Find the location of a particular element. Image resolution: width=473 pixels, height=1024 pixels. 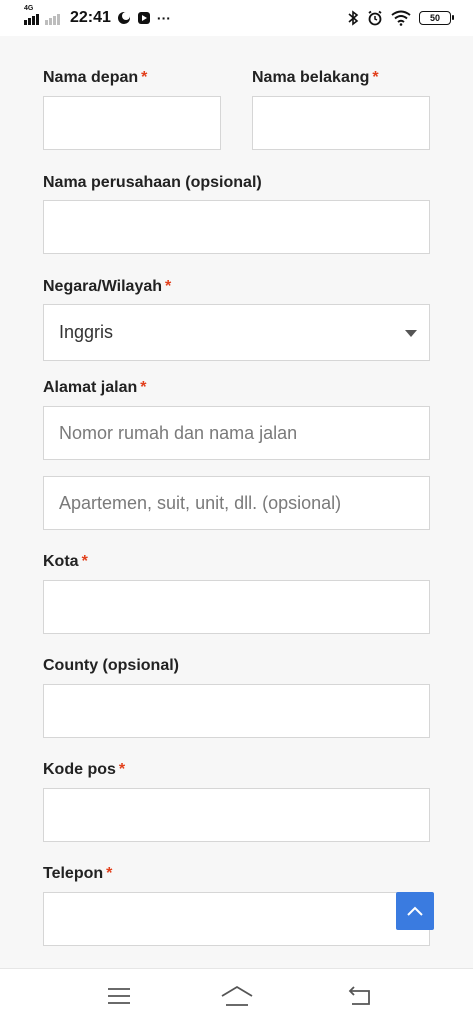

phone-field is located at coordinates (236, 919).